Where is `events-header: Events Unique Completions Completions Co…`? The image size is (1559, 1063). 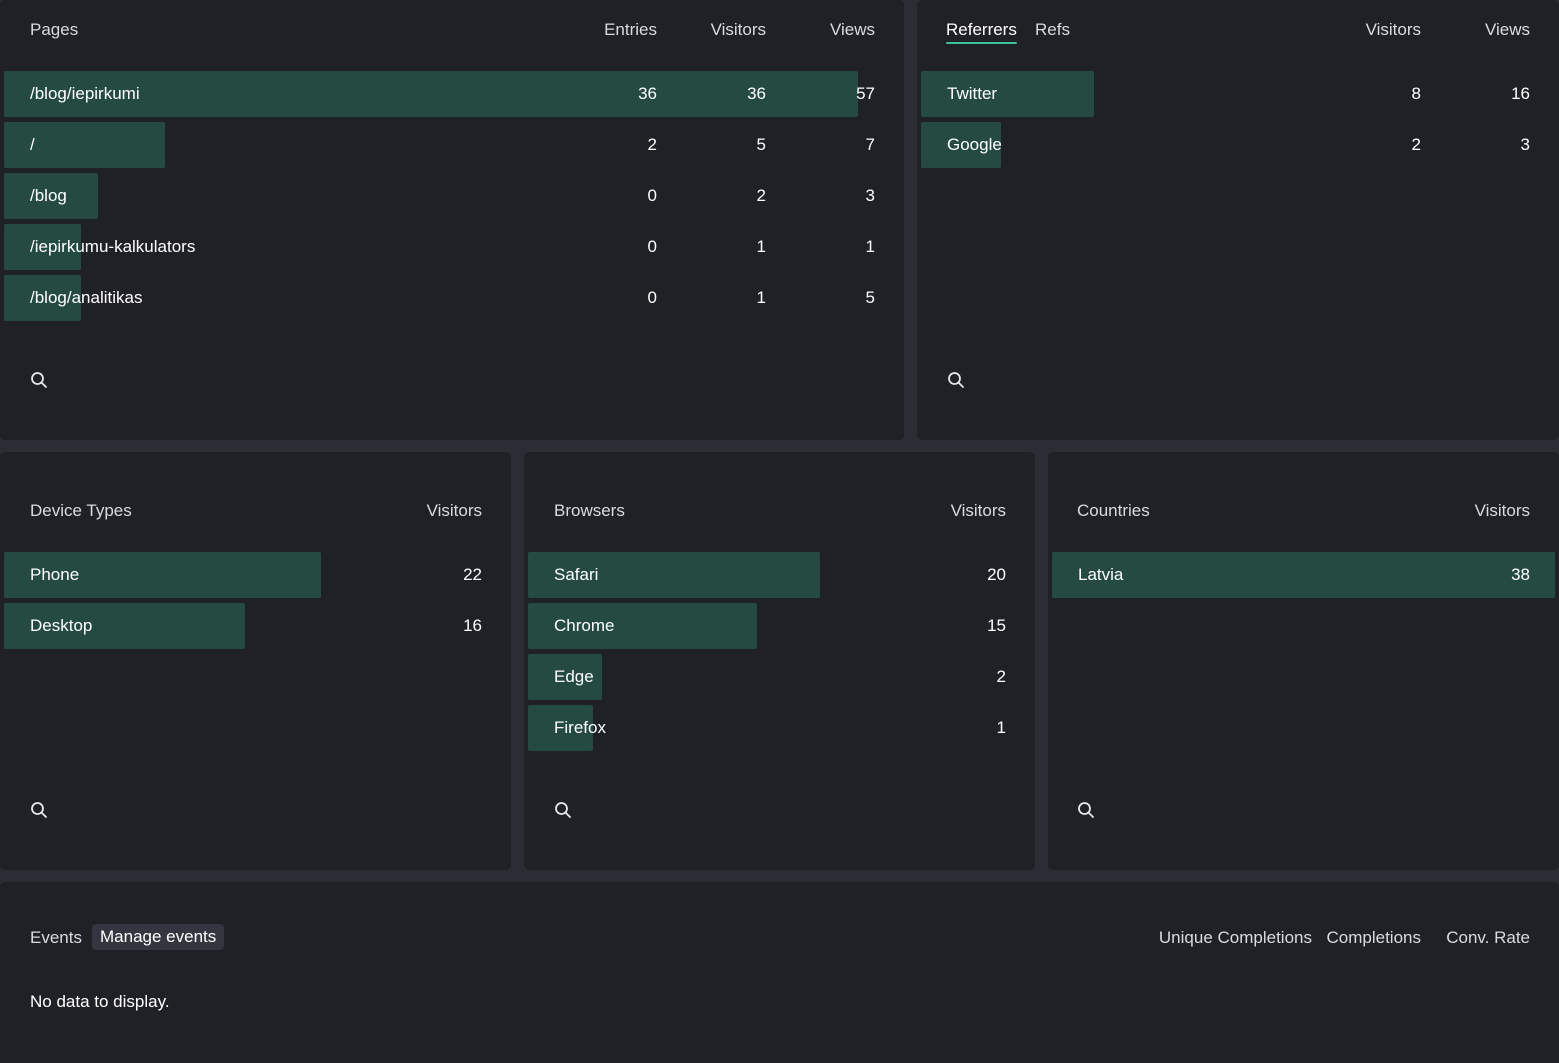
events-header: Events Unique Completions Completions Co… is located at coordinates (779, 938).